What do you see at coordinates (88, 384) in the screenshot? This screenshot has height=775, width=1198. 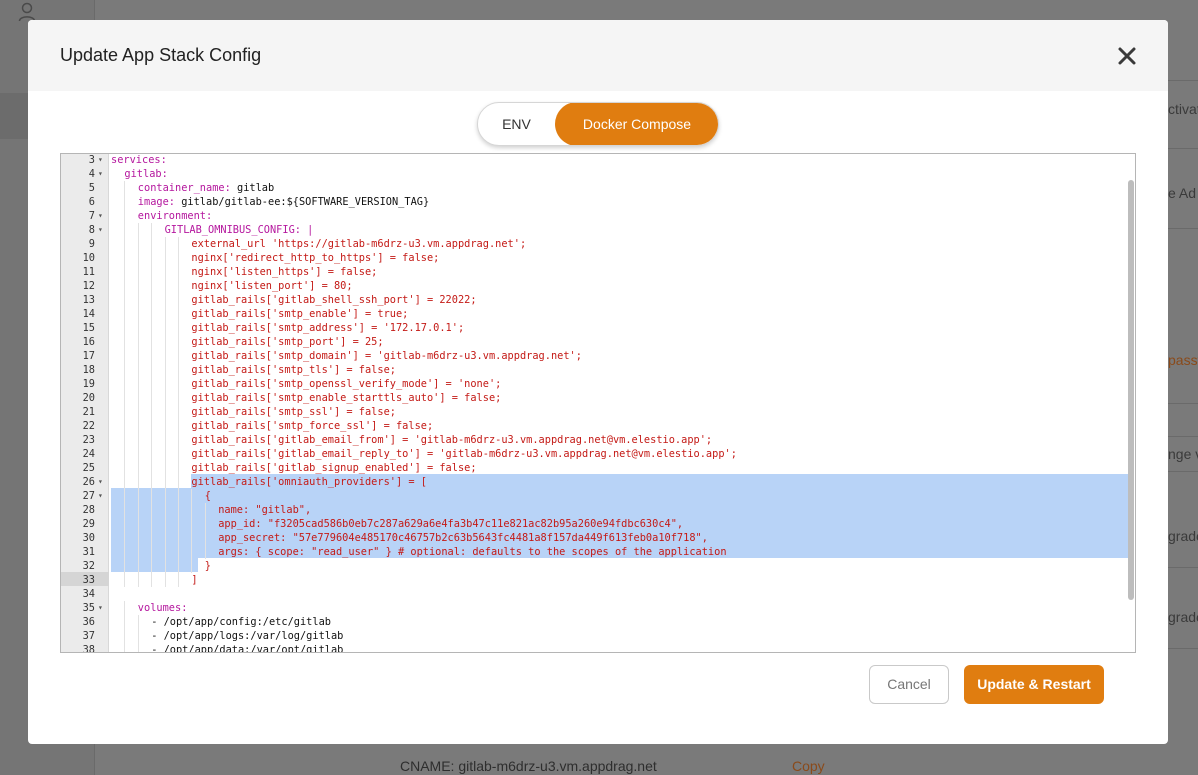 I see `line-number: 19` at bounding box center [88, 384].